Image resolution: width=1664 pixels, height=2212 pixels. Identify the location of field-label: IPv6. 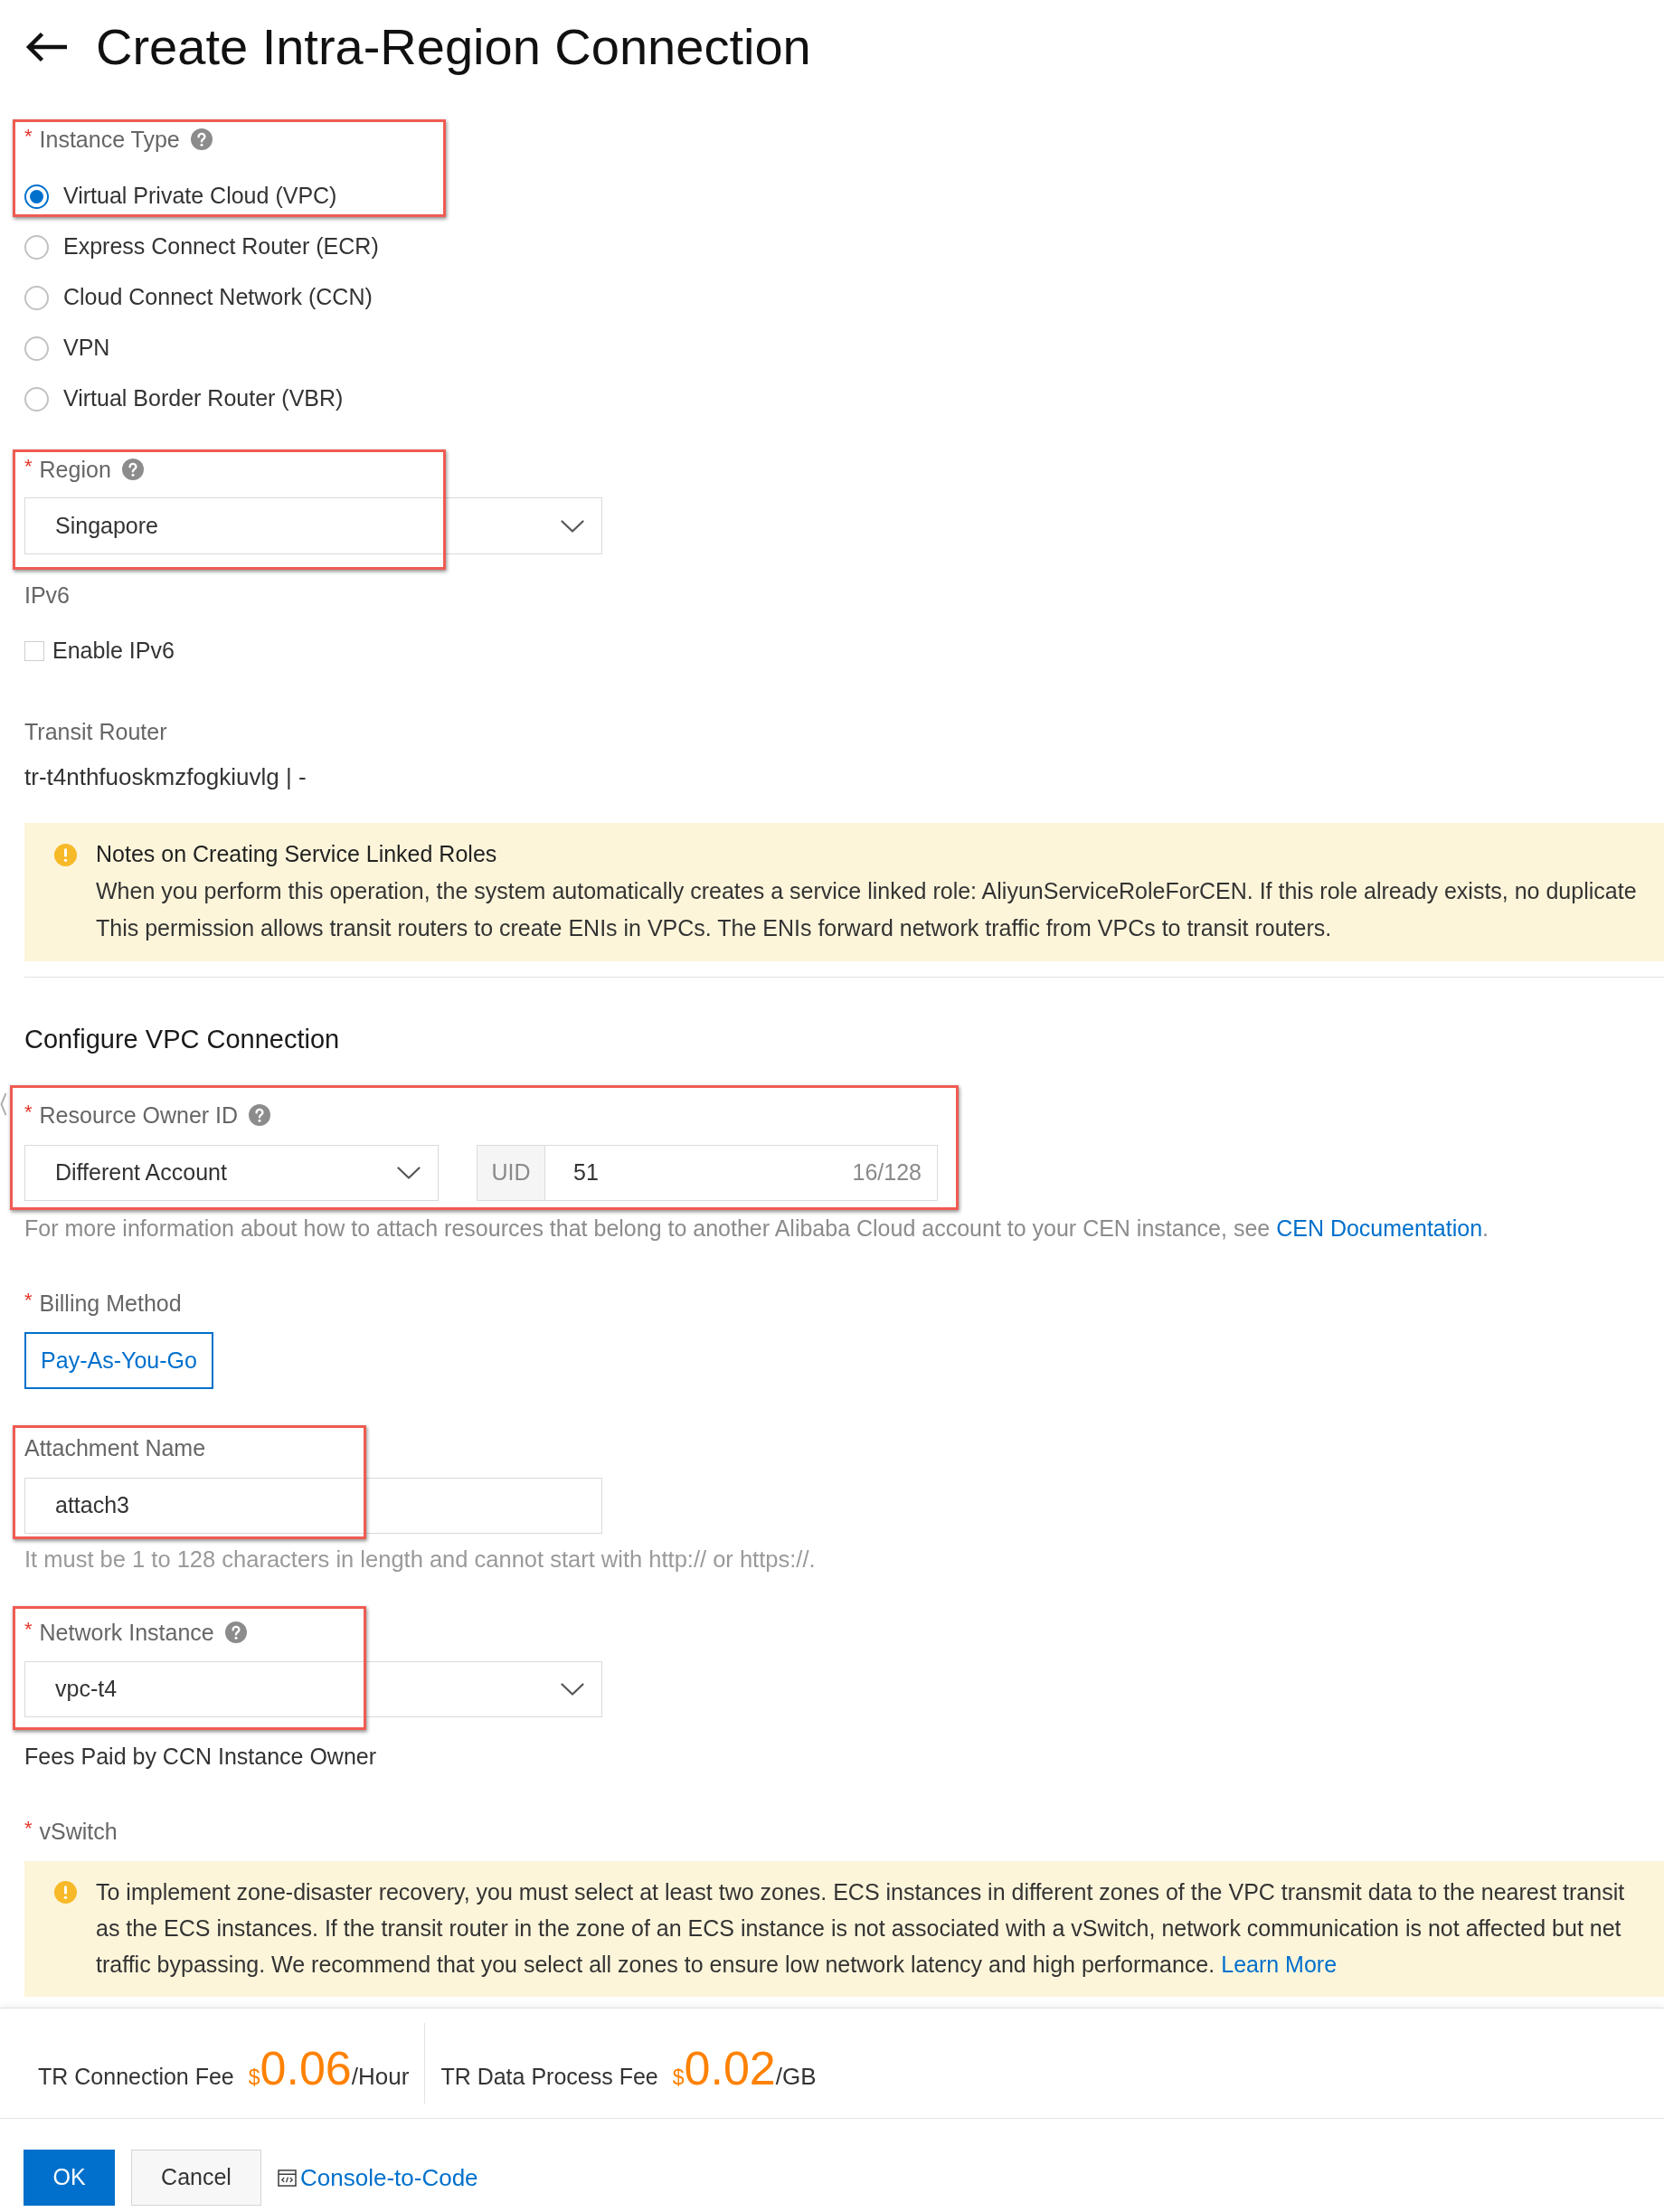
(48, 595).